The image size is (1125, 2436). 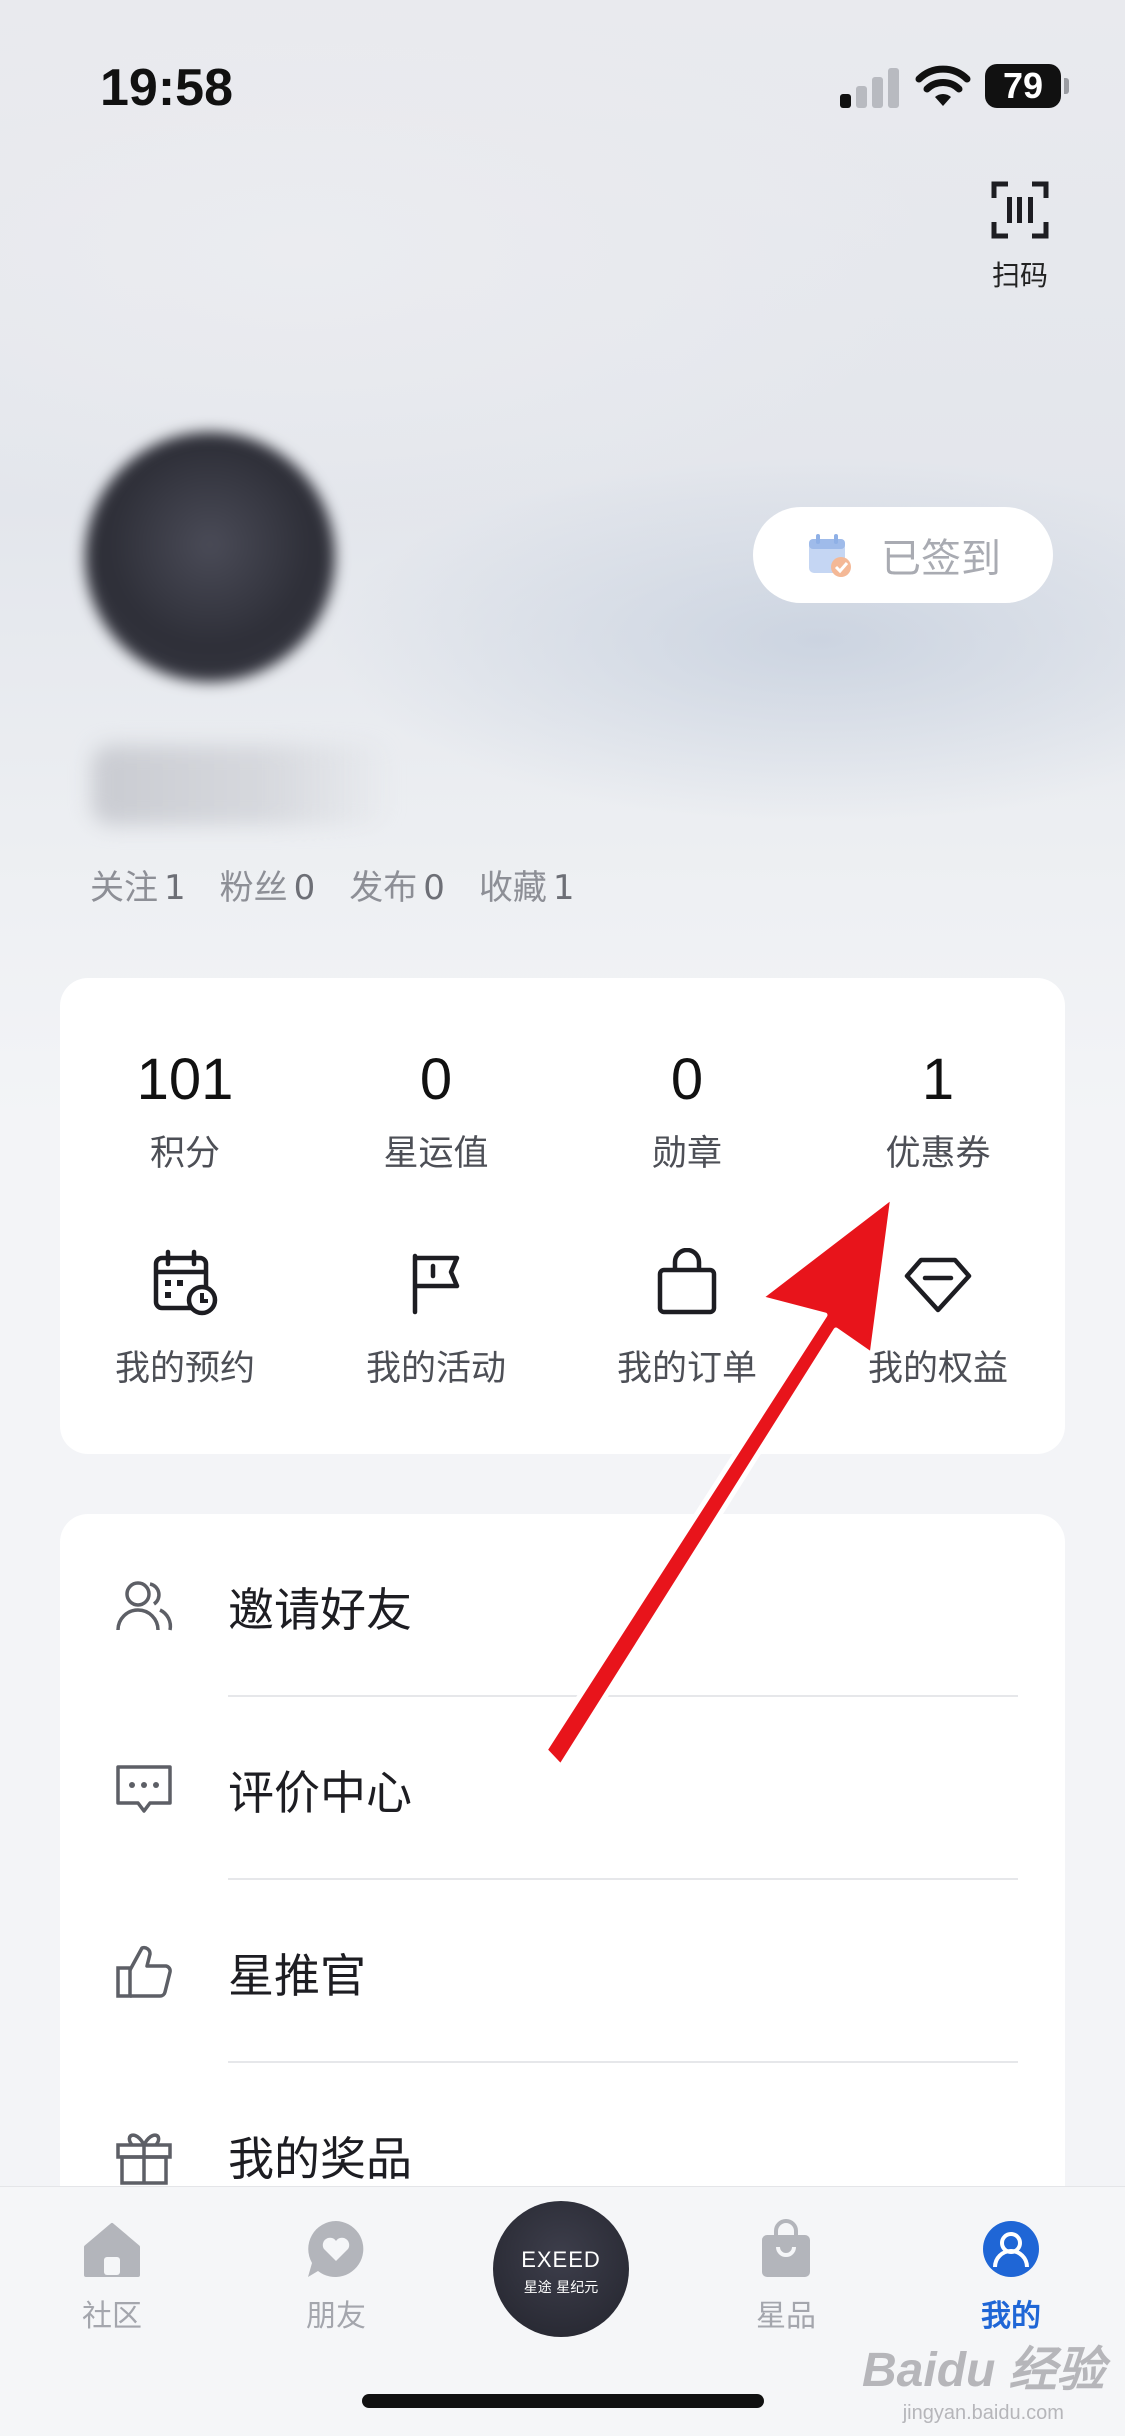 I want to click on flag-icon, so click(x=436, y=1284).